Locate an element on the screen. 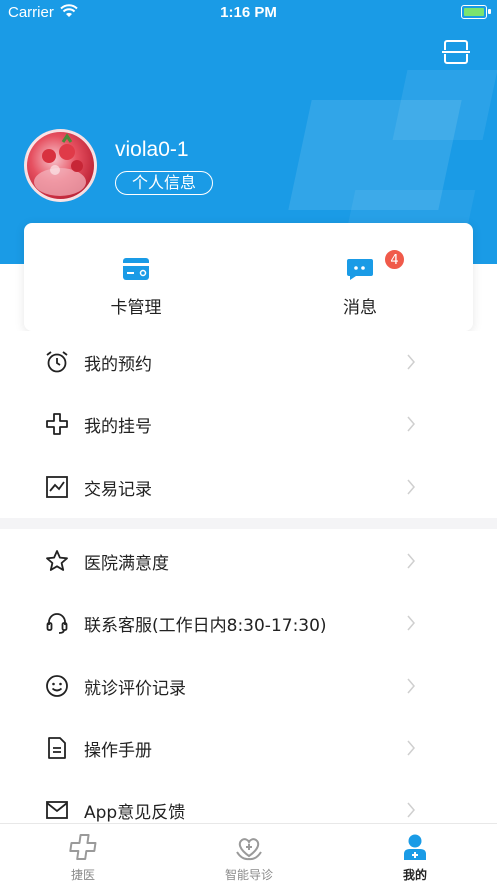  star-icon is located at coordinates (57, 560).